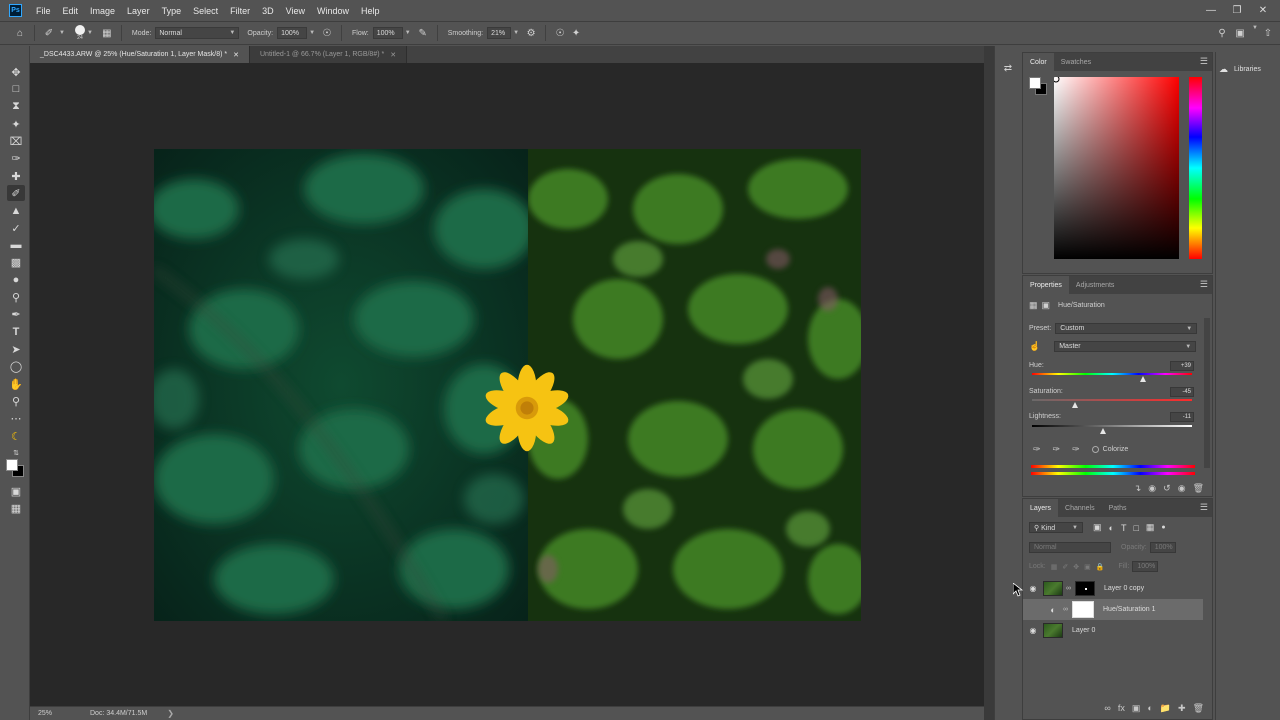 This screenshot has height=720, width=1280. I want to click on brush-preset-picker: 24, so click(79, 33).